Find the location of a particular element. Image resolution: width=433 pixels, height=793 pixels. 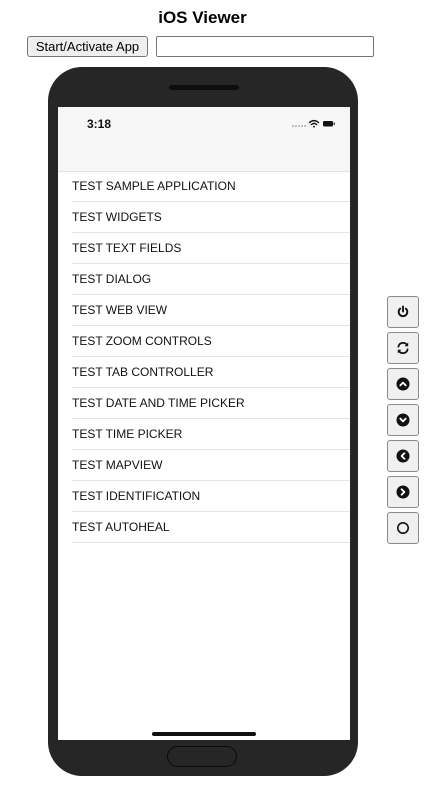

home-button is located at coordinates (403, 528).